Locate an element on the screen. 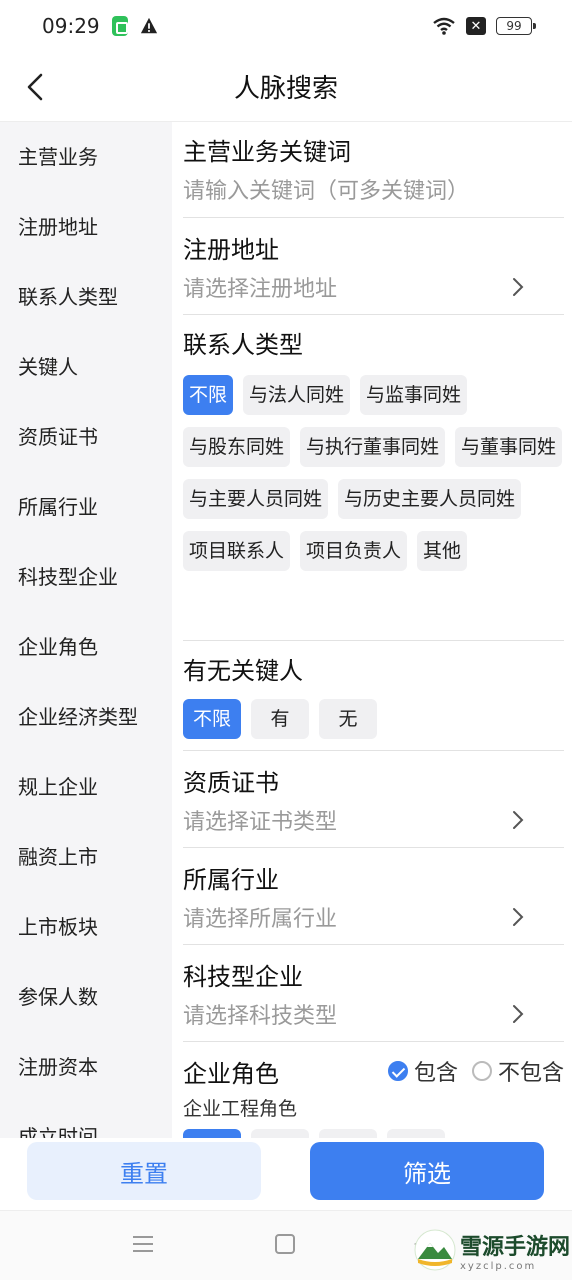 The width and height of the screenshot is (572, 1280). section-role: 企业角色 包含 不包含 企业工程角色 is located at coordinates (373, 1091).